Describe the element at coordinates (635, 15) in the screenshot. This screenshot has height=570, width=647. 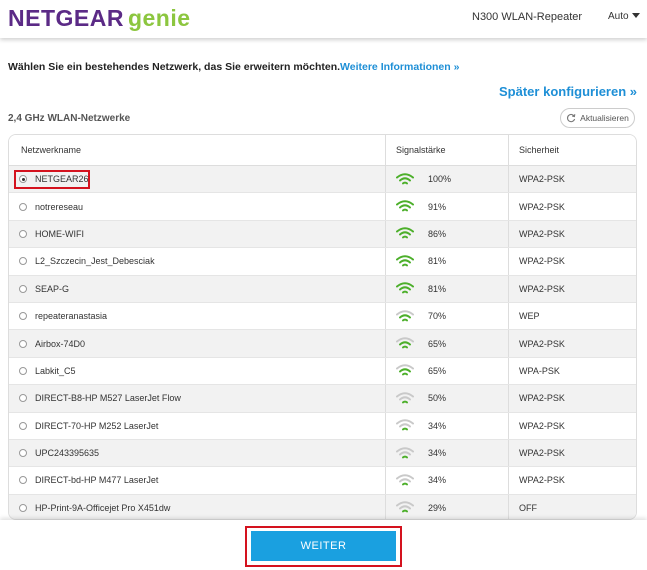
I see `chevron-down-icon` at that location.